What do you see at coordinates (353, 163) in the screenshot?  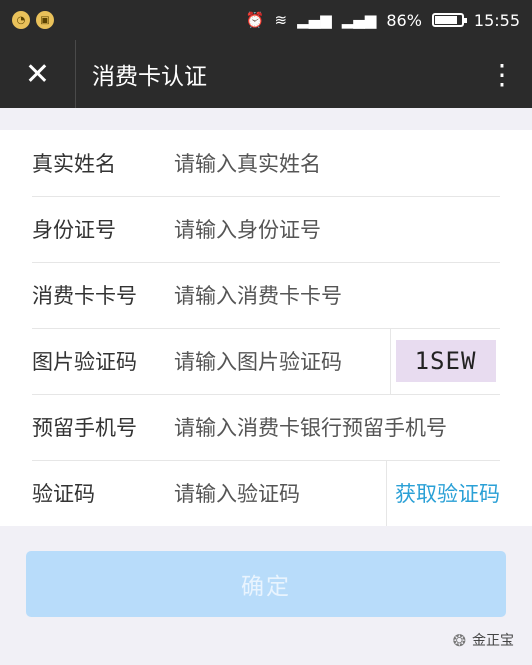 I see `name-input: 请输入真实姓名` at bounding box center [353, 163].